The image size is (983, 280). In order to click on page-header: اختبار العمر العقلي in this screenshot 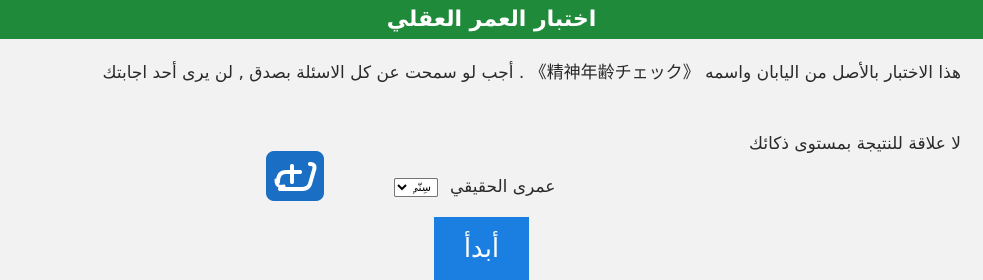, I will do `click(491, 19)`.